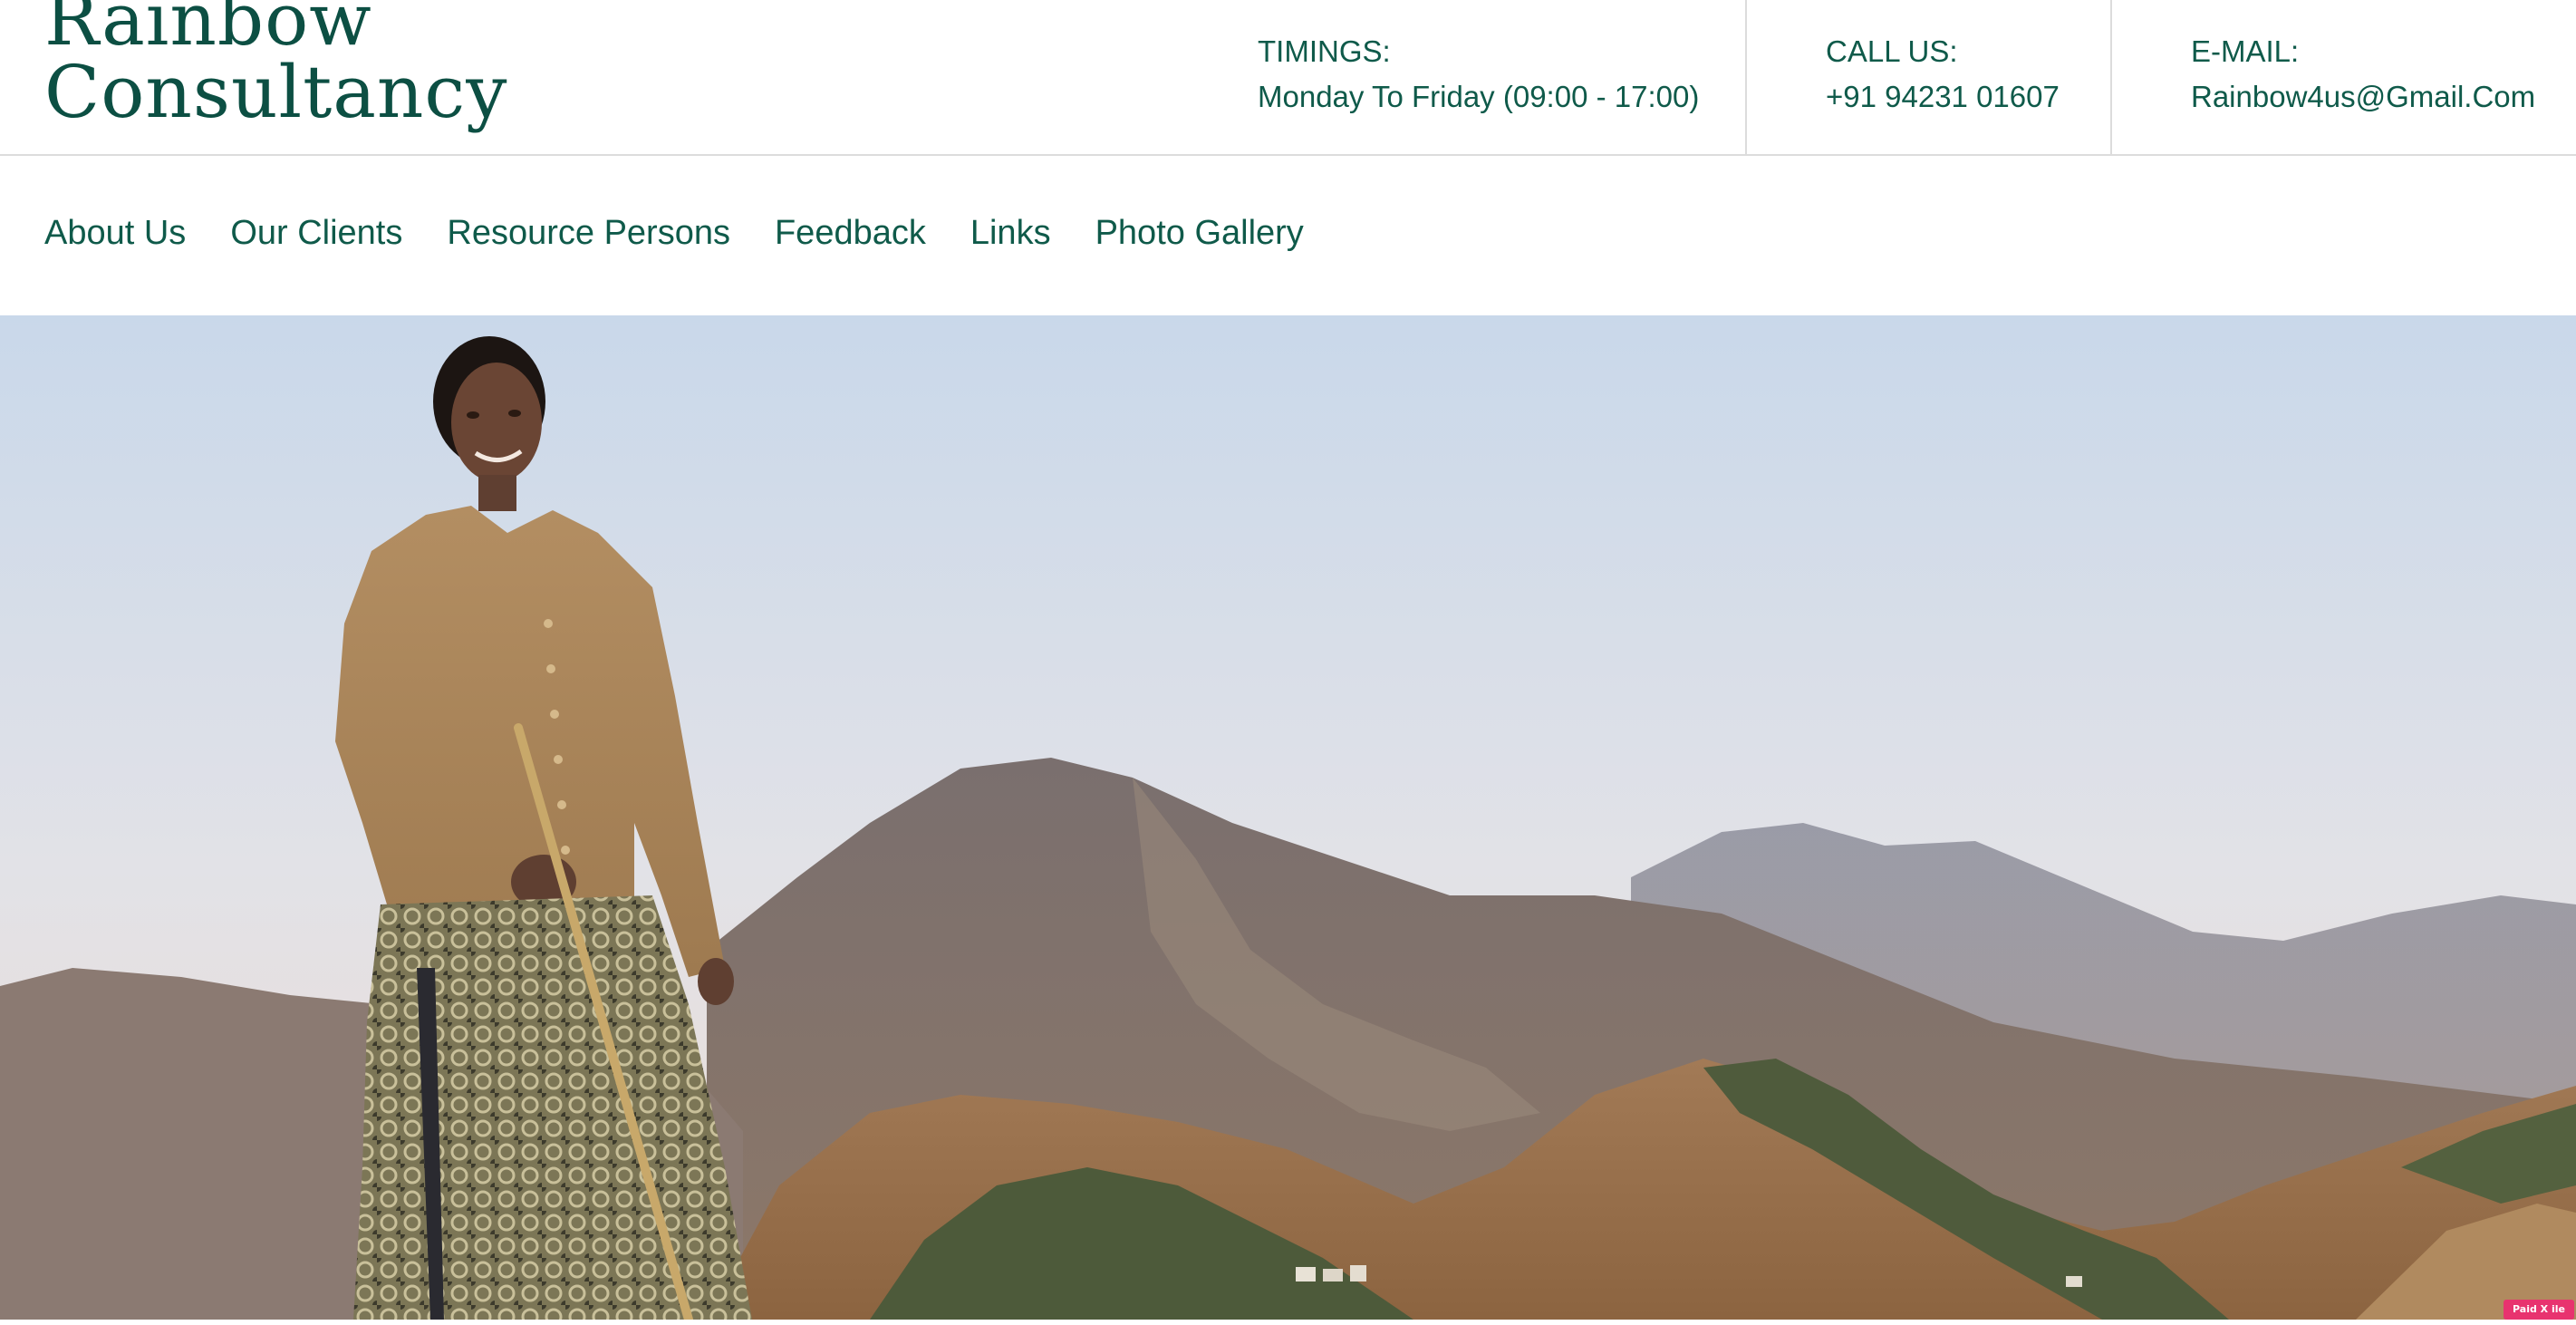 Image resolution: width=2576 pixels, height=1325 pixels. Describe the element at coordinates (2539, 1310) in the screenshot. I see `watermark-badge: Paid X ile` at that location.